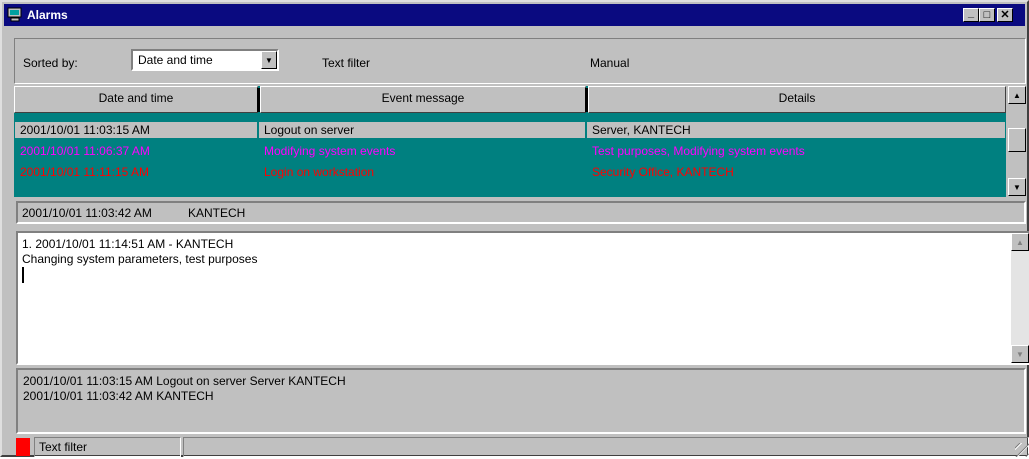 This screenshot has width=1029, height=459. Describe the element at coordinates (797, 99) in the screenshot. I see `column-header-details: Details` at that location.